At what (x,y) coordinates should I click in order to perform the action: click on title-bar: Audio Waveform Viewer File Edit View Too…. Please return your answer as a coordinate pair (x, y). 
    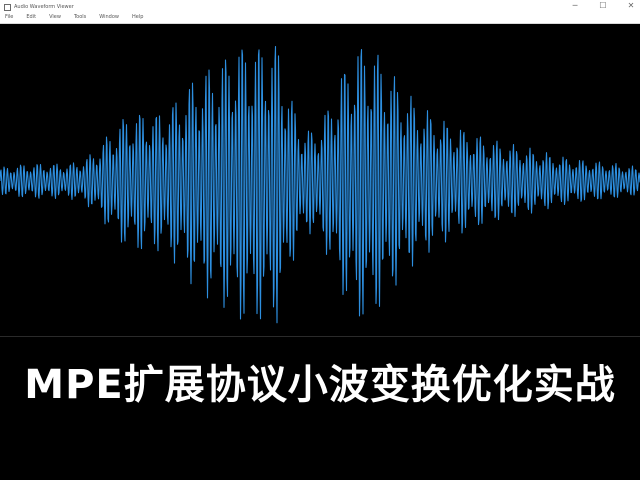
    Looking at the image, I should click on (320, 12).